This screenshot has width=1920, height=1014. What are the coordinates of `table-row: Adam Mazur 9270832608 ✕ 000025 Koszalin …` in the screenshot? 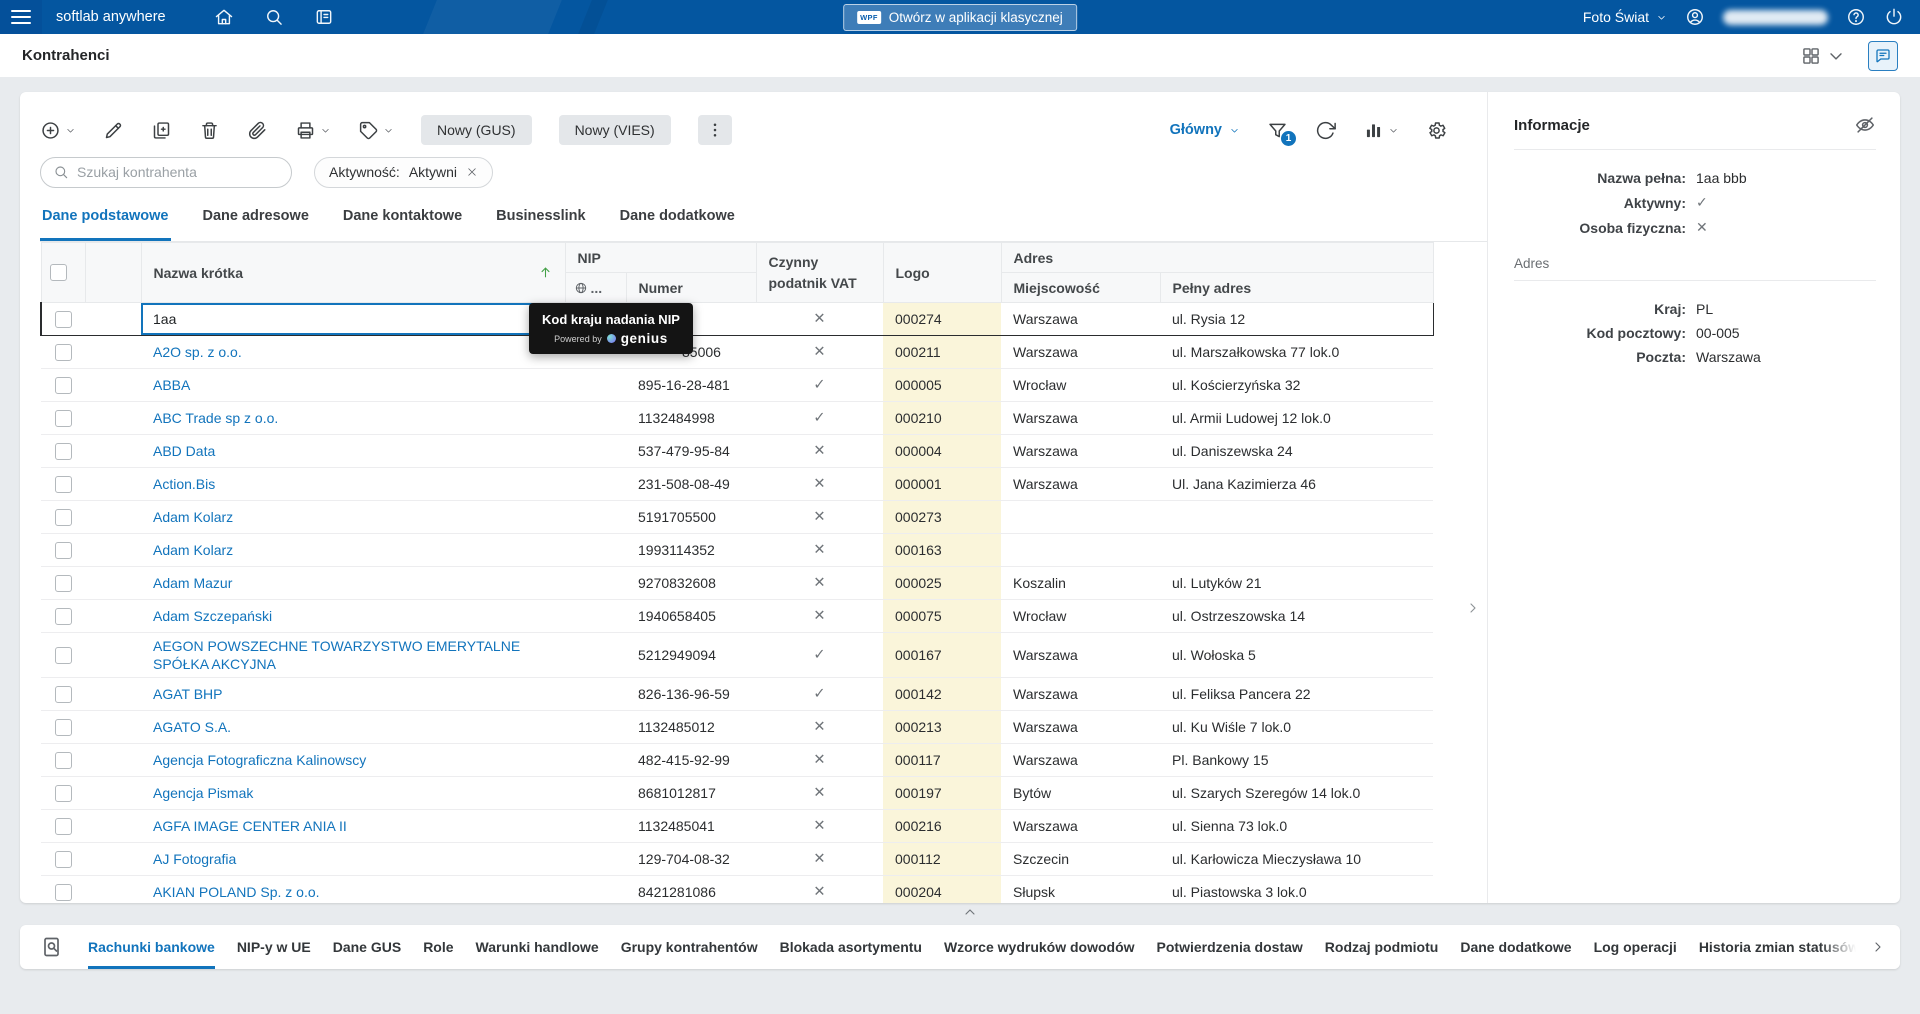 It's located at (737, 583).